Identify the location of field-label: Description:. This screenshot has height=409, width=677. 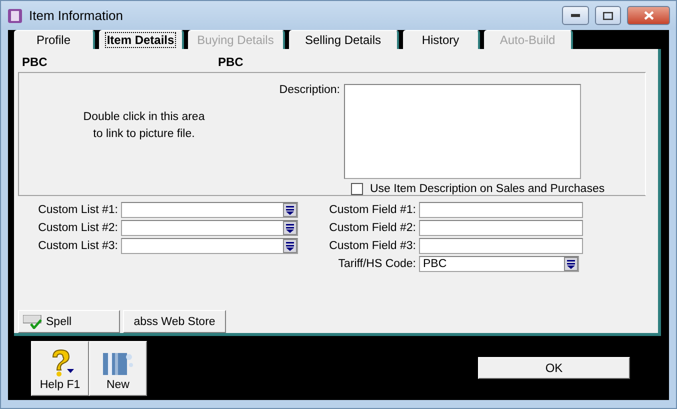
(309, 91).